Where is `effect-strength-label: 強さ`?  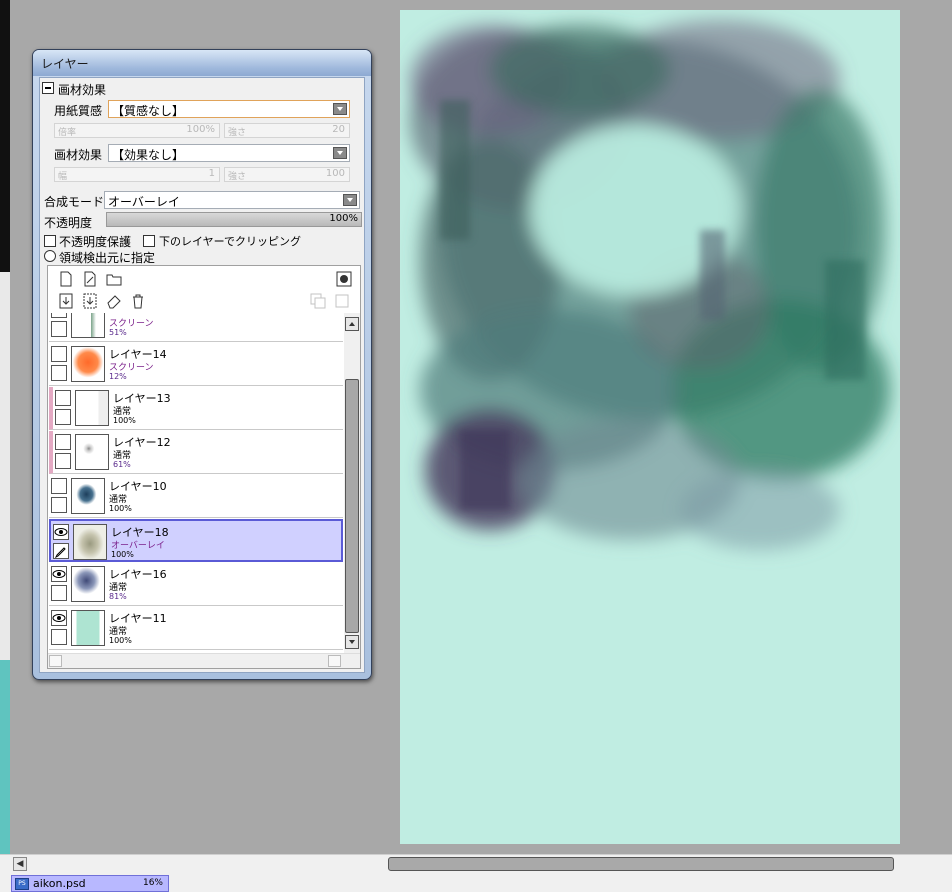 effect-strength-label: 強さ is located at coordinates (237, 177).